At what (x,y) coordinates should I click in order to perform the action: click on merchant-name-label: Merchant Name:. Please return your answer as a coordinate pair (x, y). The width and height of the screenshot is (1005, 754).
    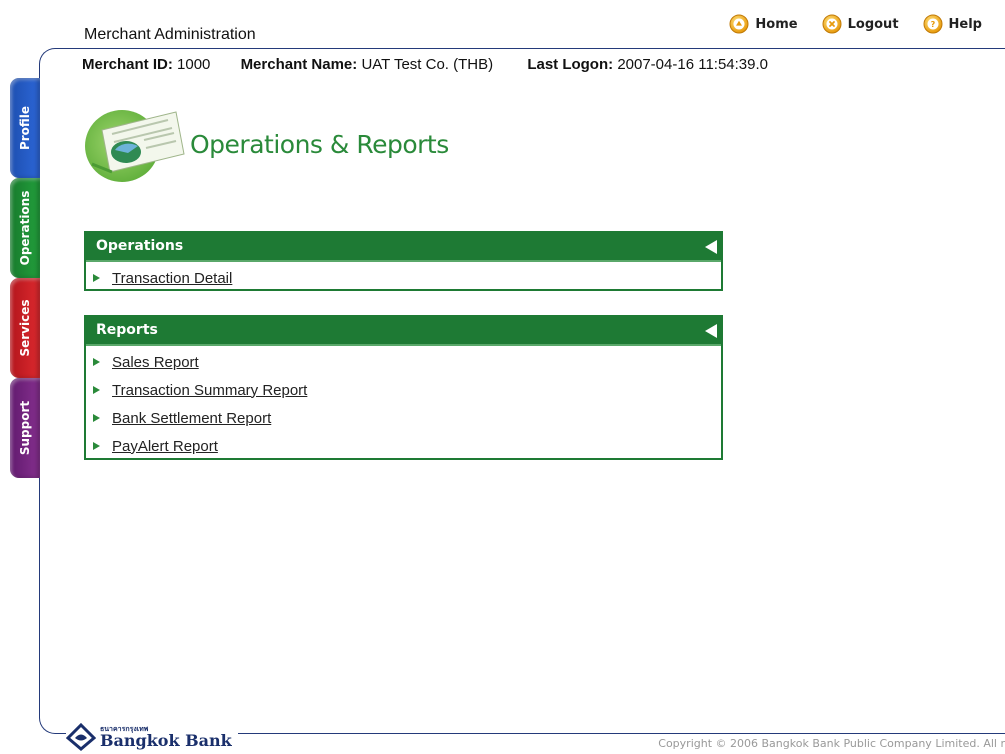
    Looking at the image, I should click on (299, 64).